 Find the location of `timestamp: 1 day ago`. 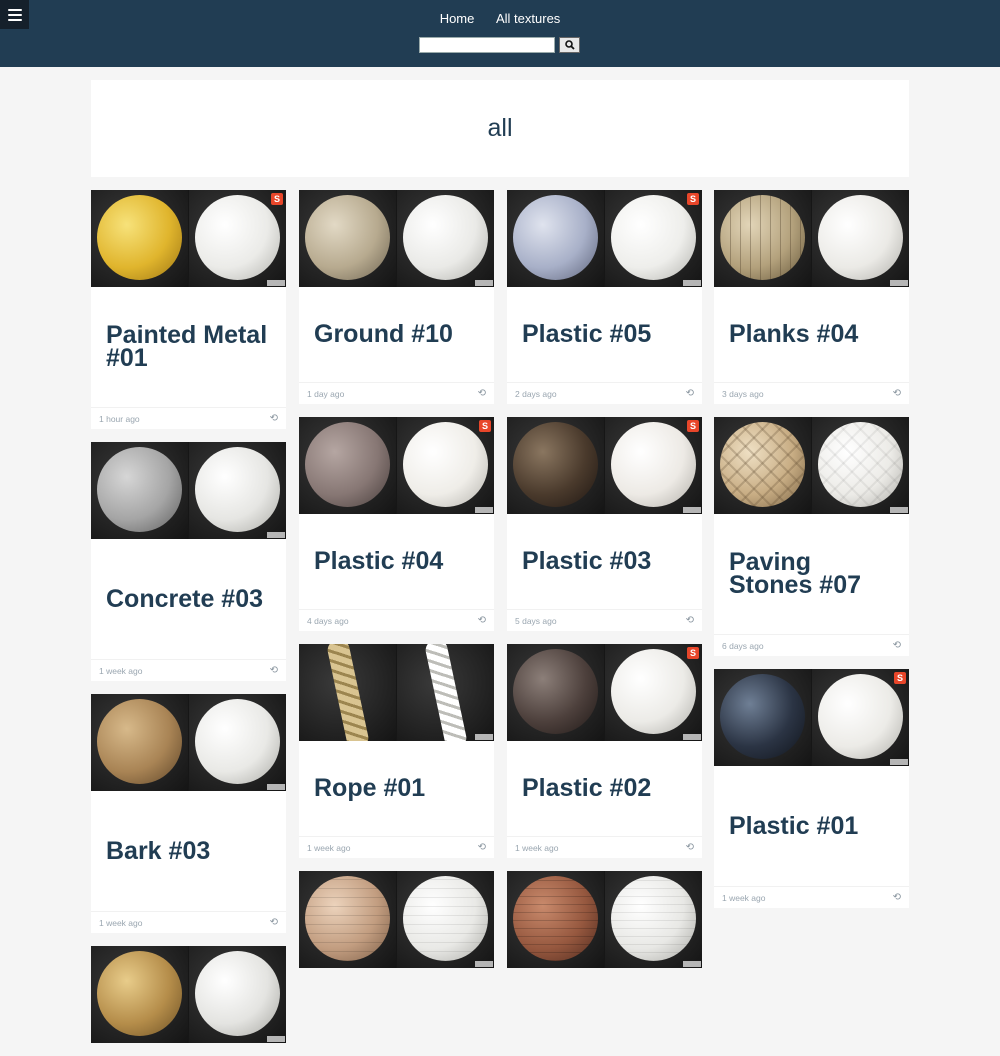

timestamp: 1 day ago is located at coordinates (326, 393).